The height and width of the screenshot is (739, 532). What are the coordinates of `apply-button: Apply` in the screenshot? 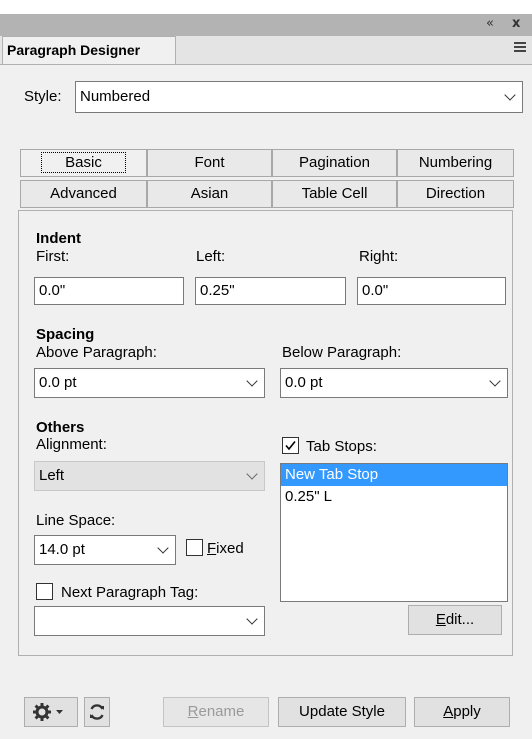 It's located at (462, 712).